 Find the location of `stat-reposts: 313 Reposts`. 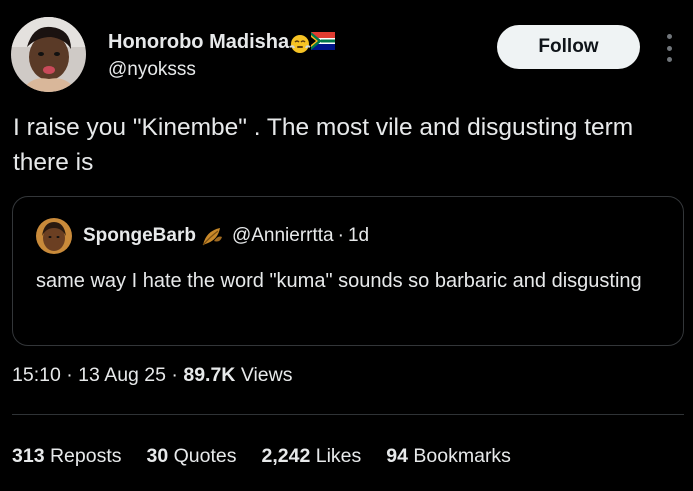

stat-reposts: 313 Reposts is located at coordinates (67, 456).